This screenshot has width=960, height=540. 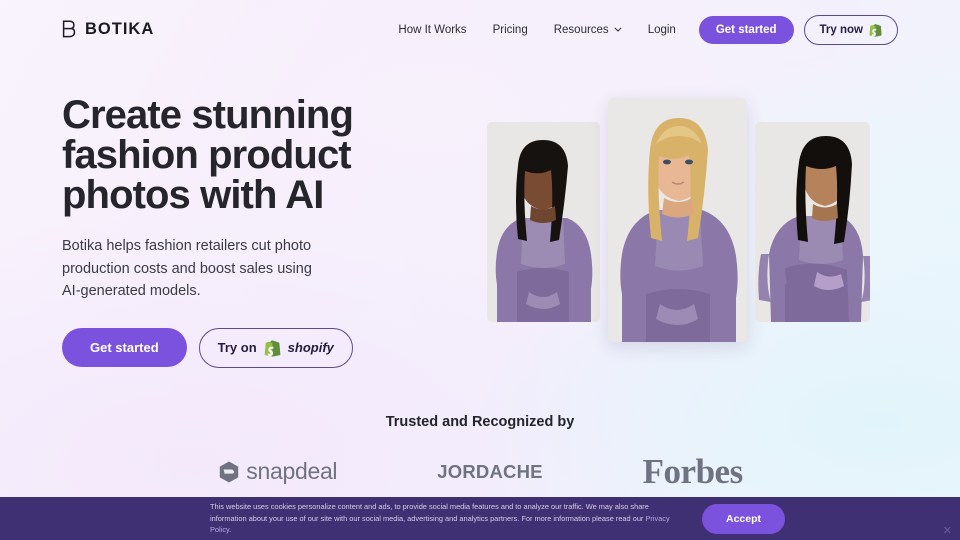 I want to click on try-now-label: Try now, so click(x=841, y=29).